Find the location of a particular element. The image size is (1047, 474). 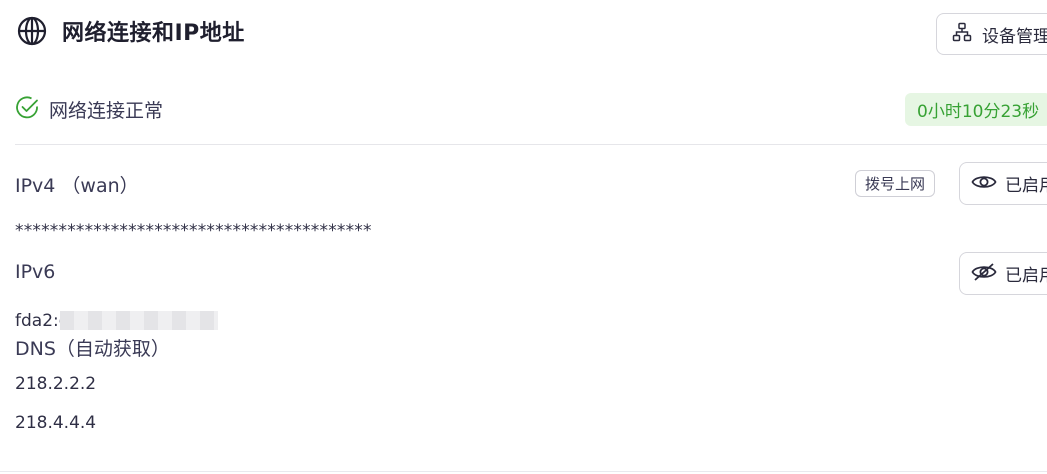

check-circle-icon is located at coordinates (27, 109).